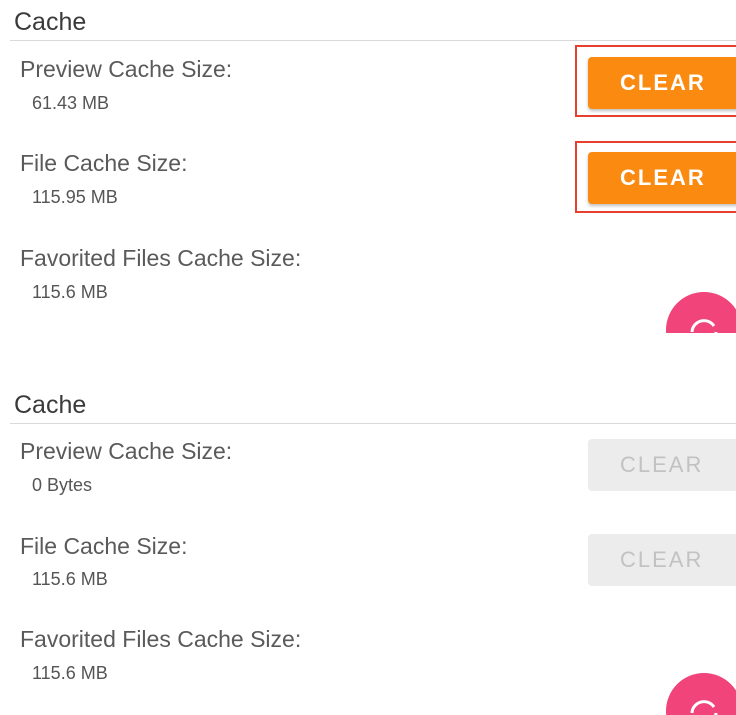 The width and height of the screenshot is (736, 715). What do you see at coordinates (71, 103) in the screenshot?
I see `preview-cache-value: 61.43 MB` at bounding box center [71, 103].